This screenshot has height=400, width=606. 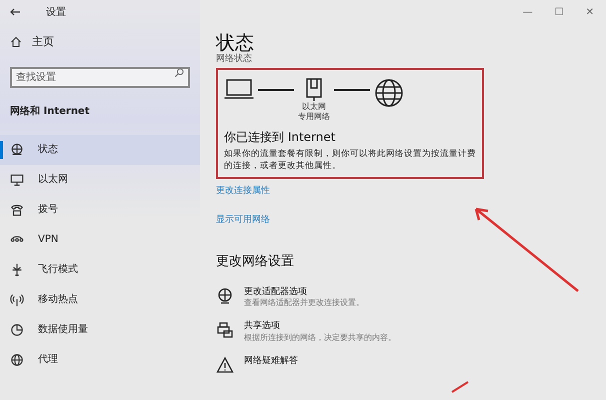 I want to click on page-title: 状态, so click(x=235, y=43).